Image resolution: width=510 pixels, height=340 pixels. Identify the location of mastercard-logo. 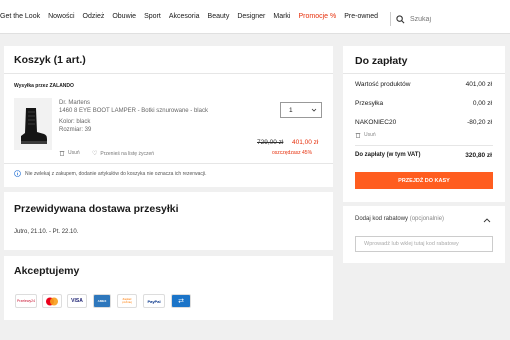
(52, 301).